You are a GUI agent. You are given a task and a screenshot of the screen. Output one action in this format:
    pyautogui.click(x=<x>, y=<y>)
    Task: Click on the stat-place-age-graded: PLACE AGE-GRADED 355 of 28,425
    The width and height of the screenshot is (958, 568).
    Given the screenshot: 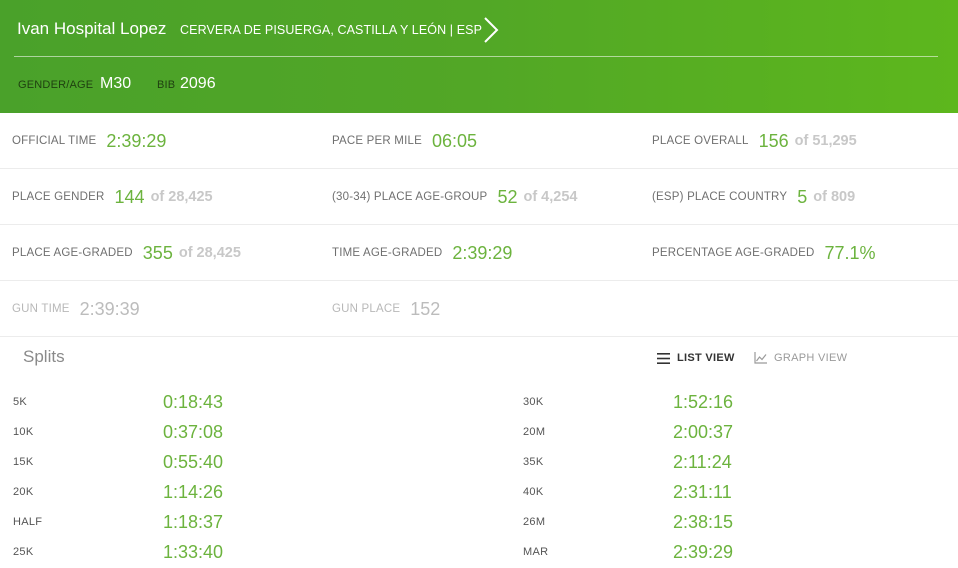 What is the action you would take?
    pyautogui.click(x=126, y=253)
    